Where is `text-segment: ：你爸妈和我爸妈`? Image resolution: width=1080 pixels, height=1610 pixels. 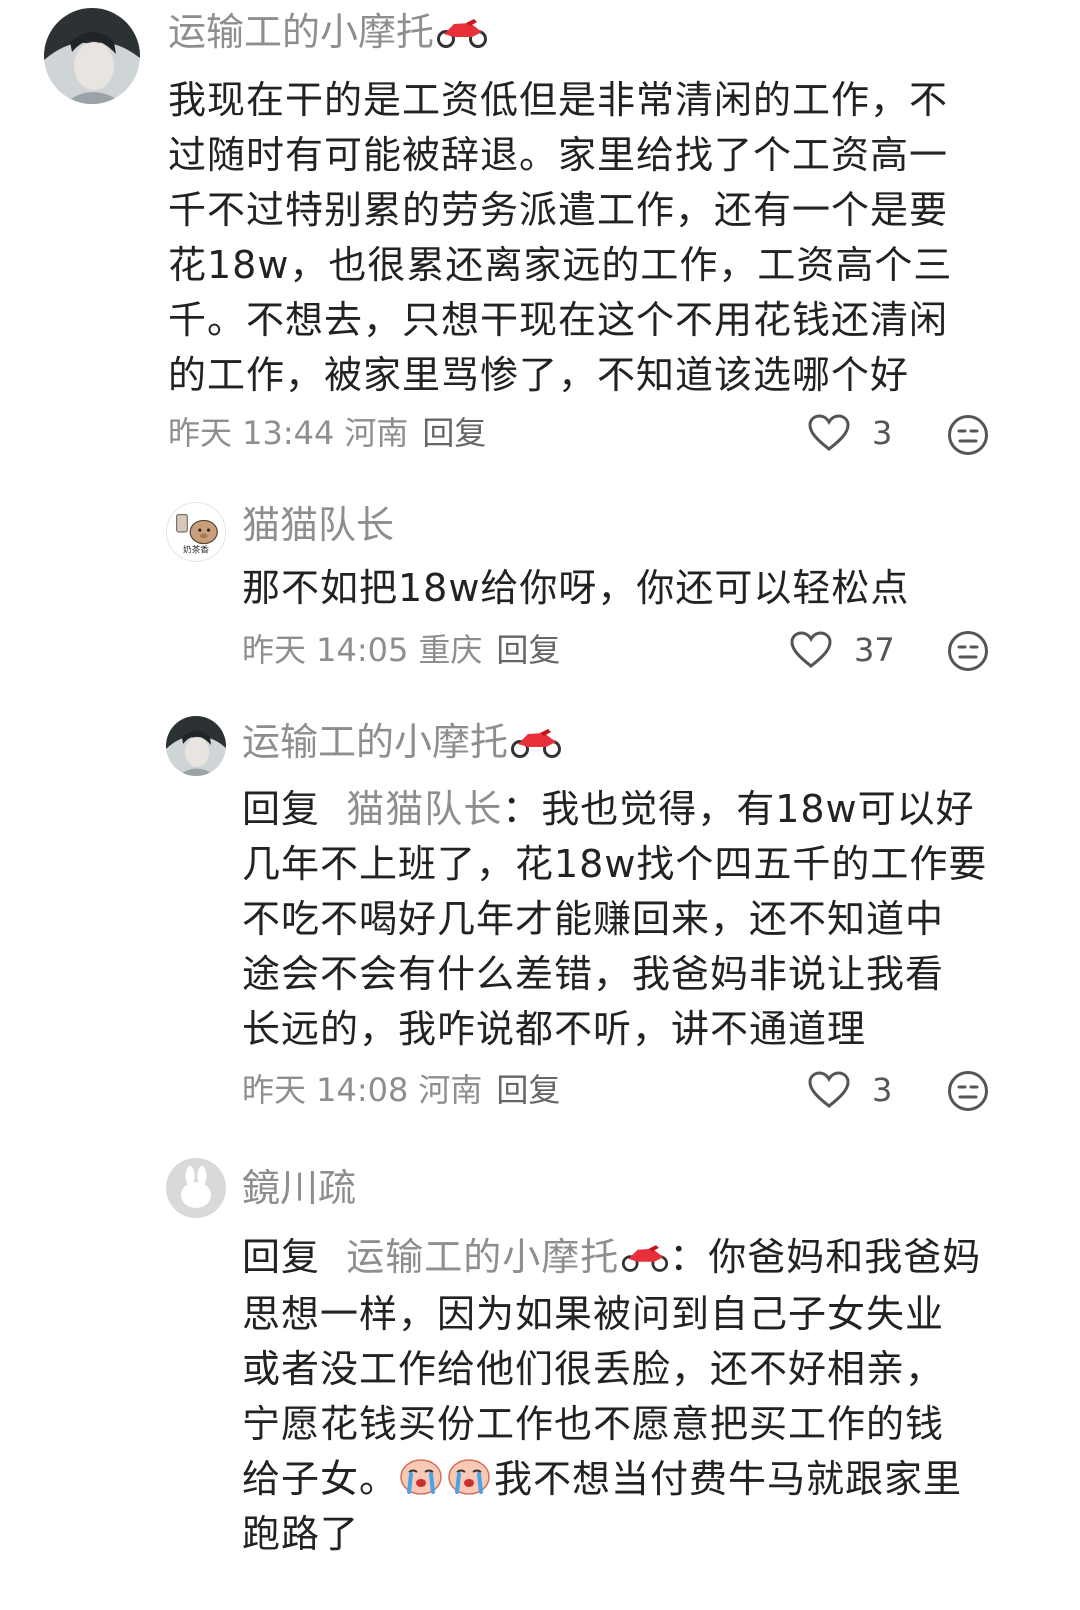
text-segment: ：你爸妈和我爸妈 is located at coordinates (825, 1257).